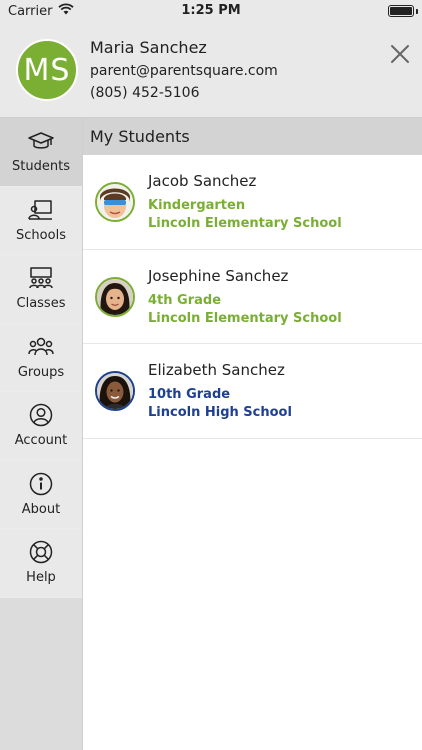 The height and width of the screenshot is (750, 422). I want to click on student-grade: Kindergarten, so click(197, 205).